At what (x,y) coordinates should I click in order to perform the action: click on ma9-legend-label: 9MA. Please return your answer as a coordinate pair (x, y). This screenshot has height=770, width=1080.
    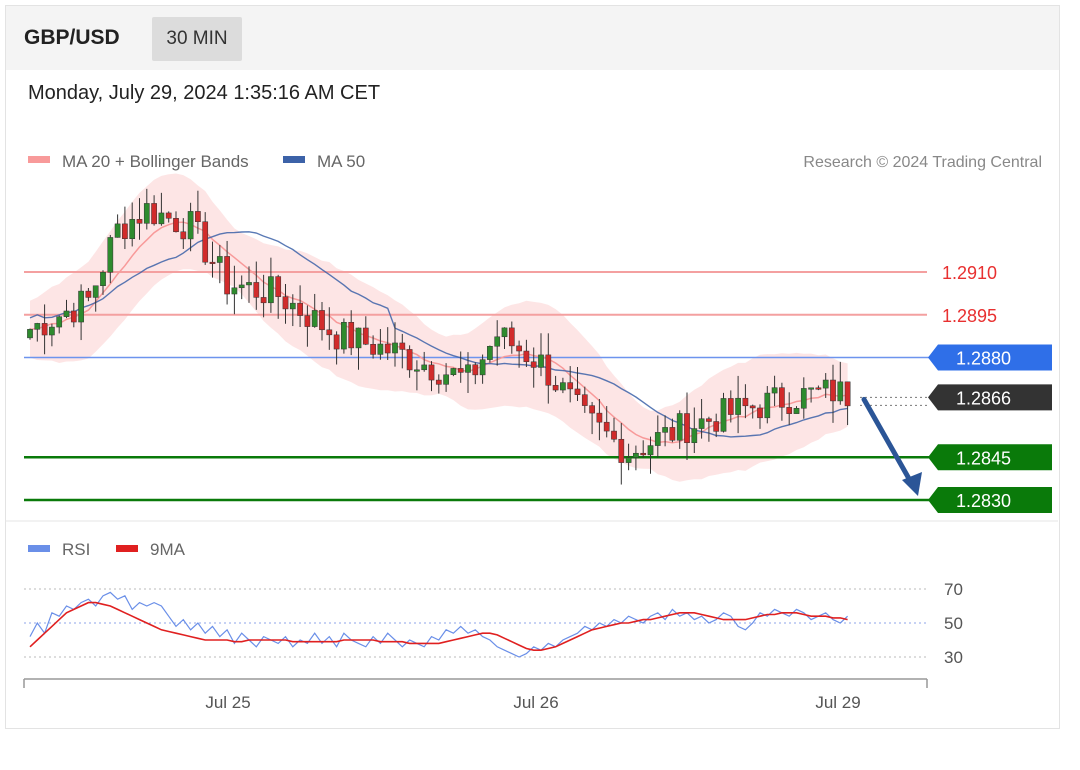
    Looking at the image, I should click on (168, 549).